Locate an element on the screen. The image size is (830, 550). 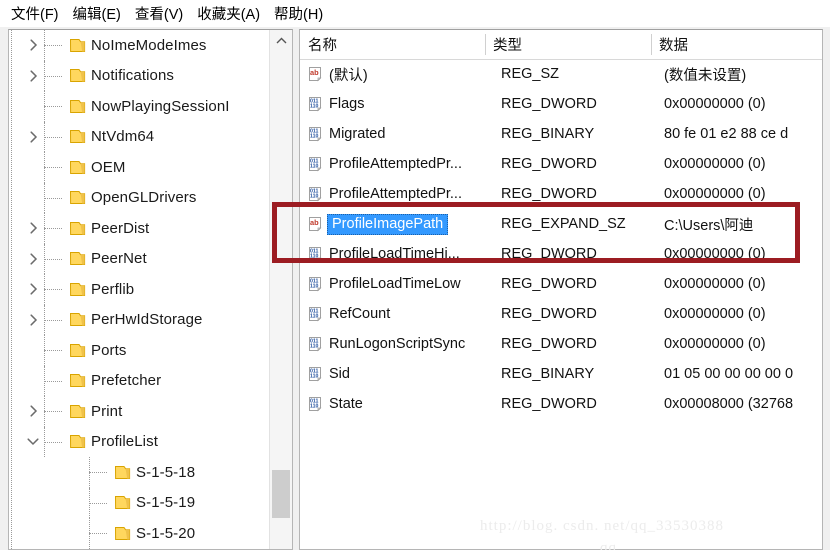
value-type: REG_BINARY is located at coordinates (548, 374).